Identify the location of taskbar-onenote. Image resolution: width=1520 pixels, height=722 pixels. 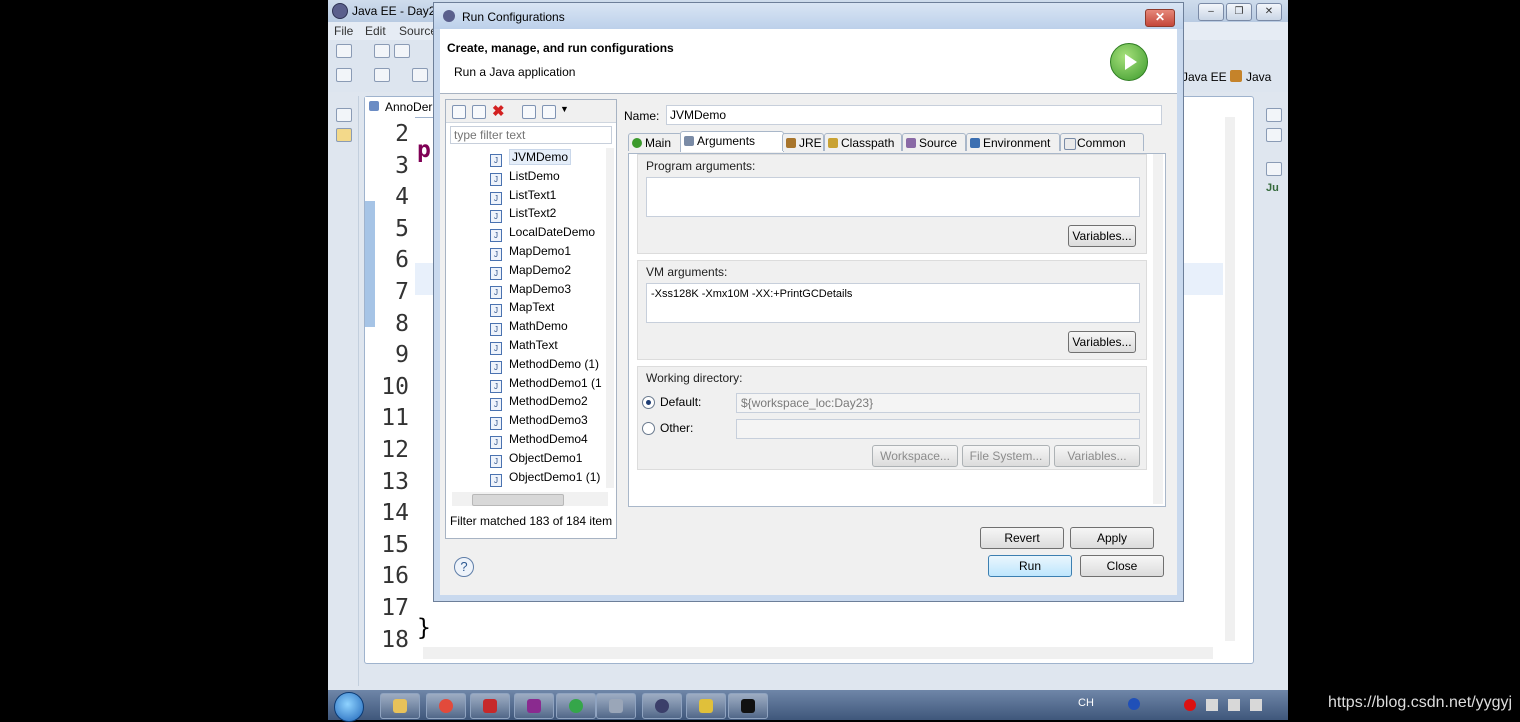
(534, 706).